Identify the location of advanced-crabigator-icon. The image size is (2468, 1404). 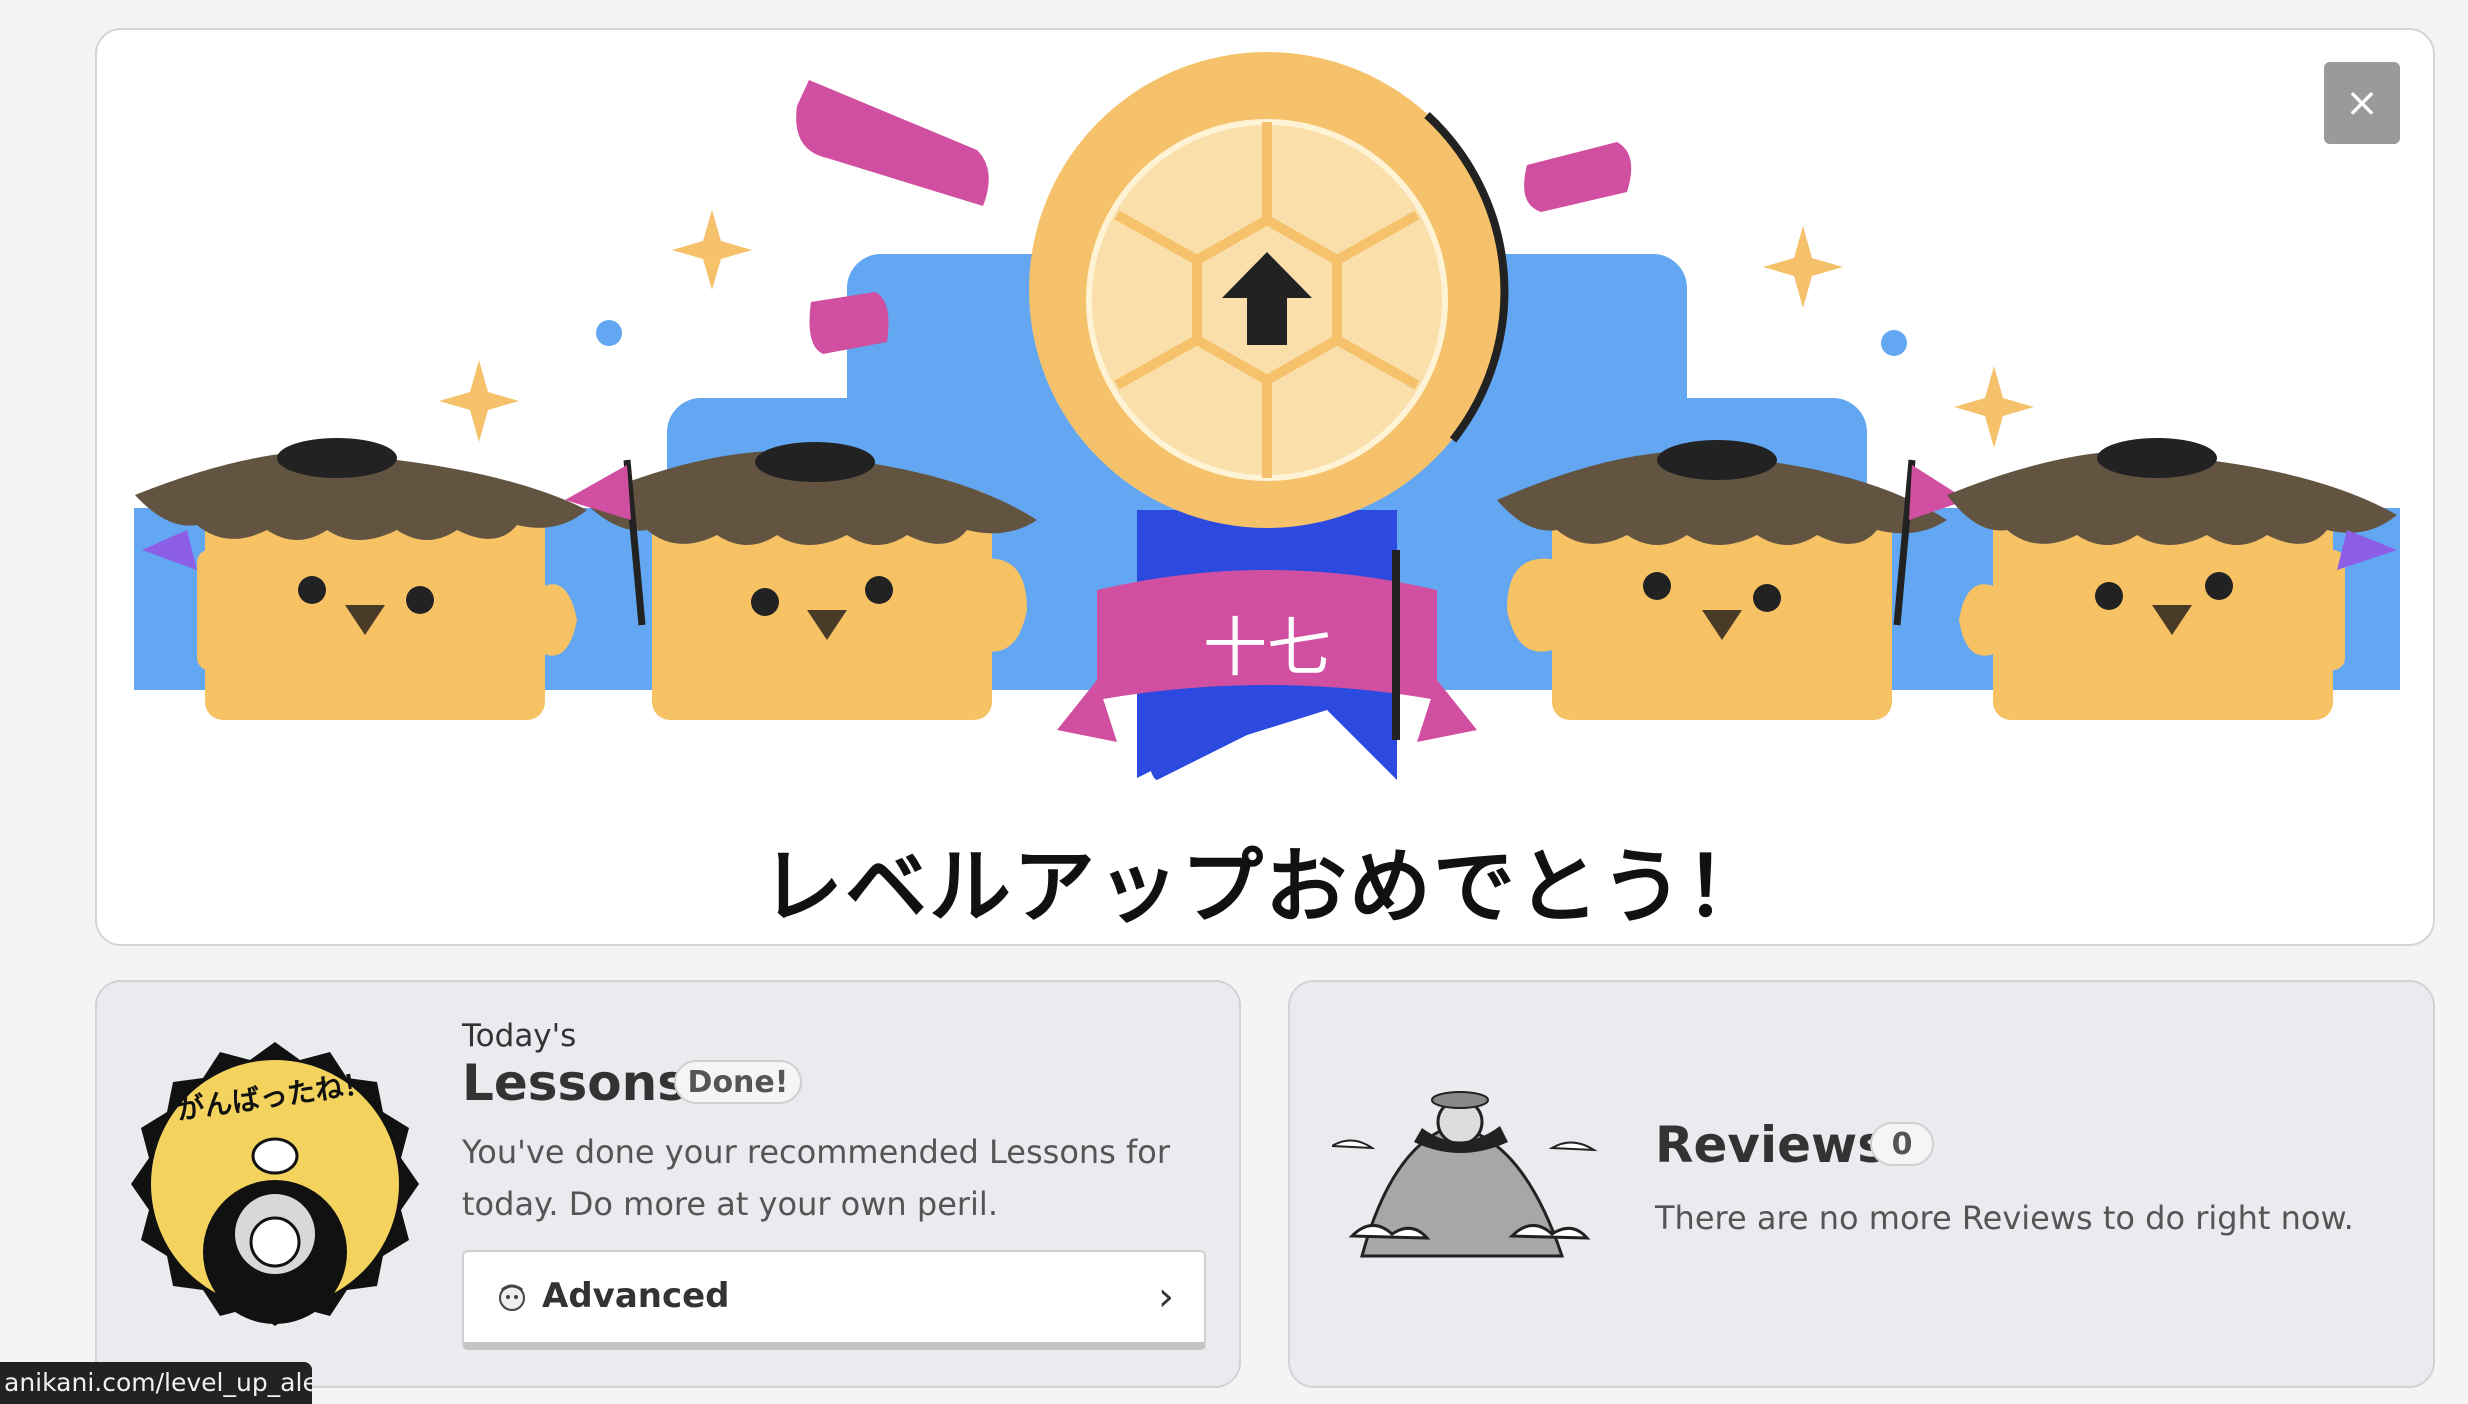
(512, 1297).